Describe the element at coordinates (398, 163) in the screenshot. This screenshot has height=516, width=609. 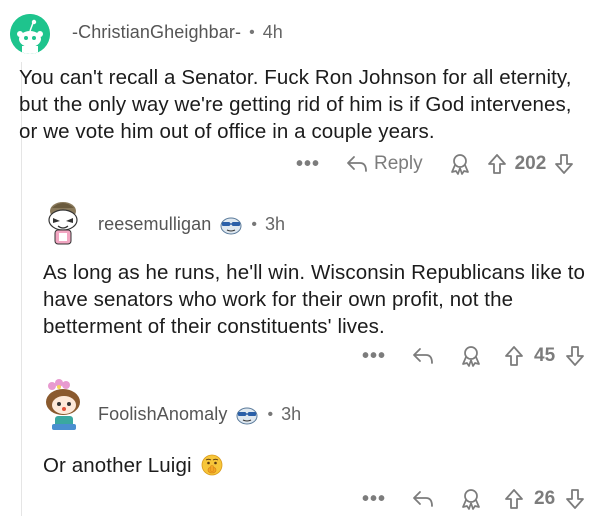
I see `reply-label: Reply` at that location.